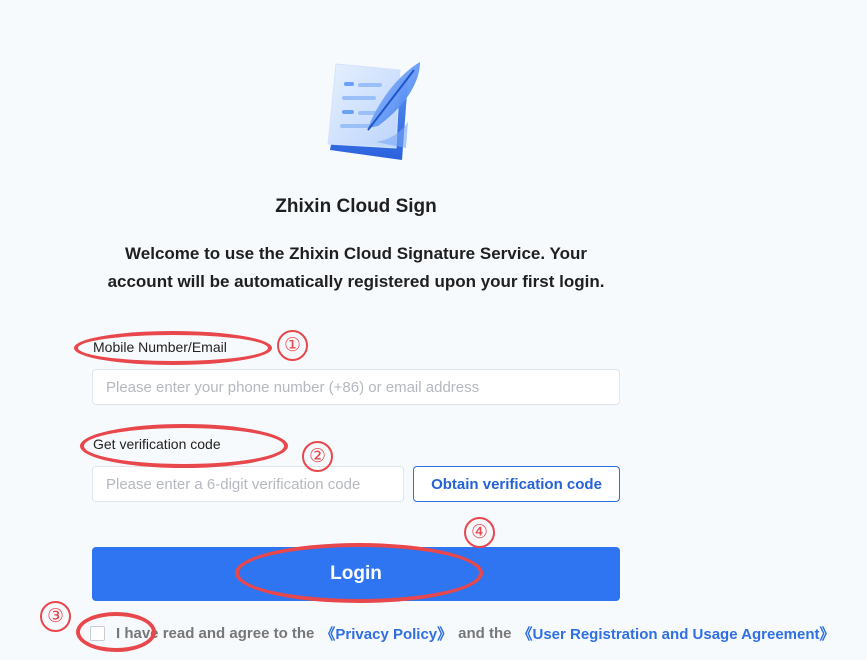 The image size is (867, 660). Describe the element at coordinates (356, 206) in the screenshot. I see `app-title: Zhixin Cloud Sign` at that location.